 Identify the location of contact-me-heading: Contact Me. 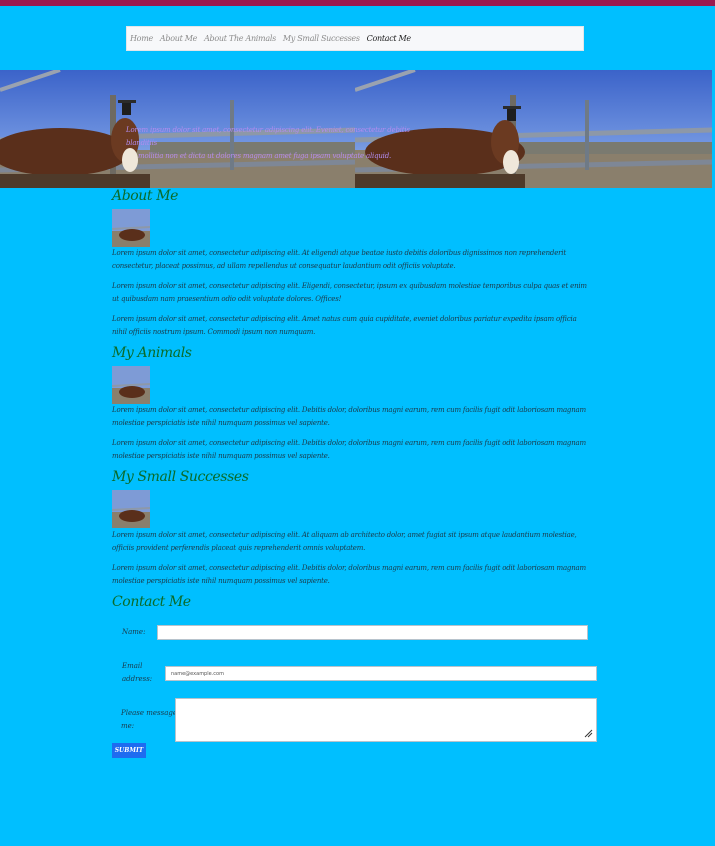
(151, 602).